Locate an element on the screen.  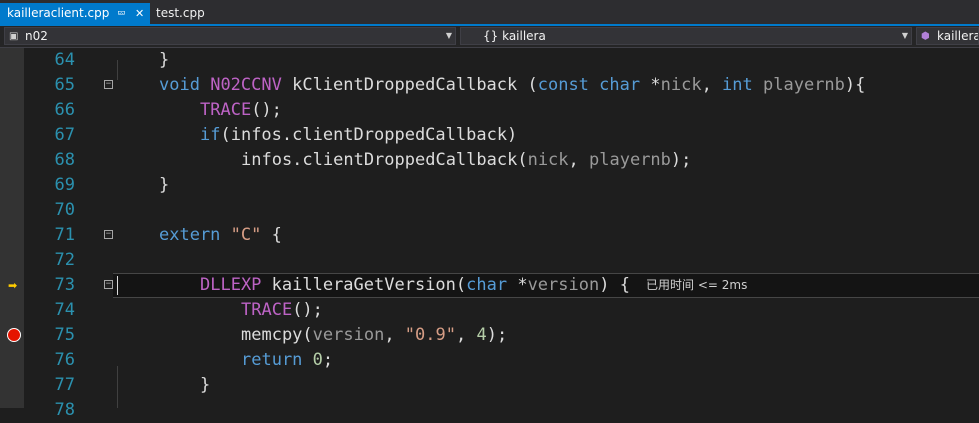
line-number: 67 is located at coordinates (64, 135).